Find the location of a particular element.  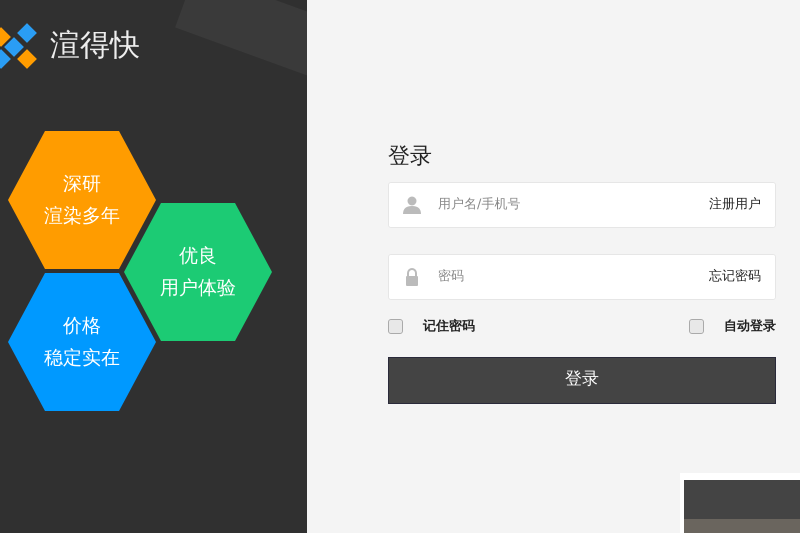

login-title: 登录 is located at coordinates (410, 157).